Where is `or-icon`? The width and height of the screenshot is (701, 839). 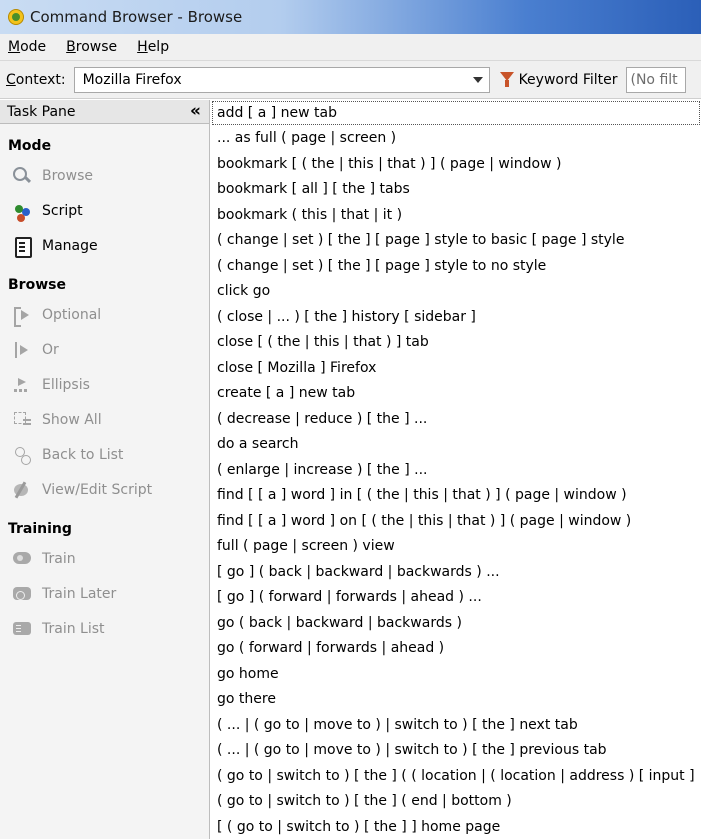
or-icon is located at coordinates (22, 350).